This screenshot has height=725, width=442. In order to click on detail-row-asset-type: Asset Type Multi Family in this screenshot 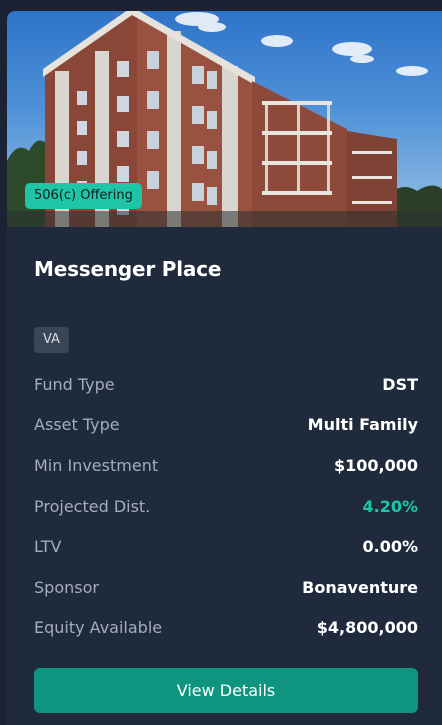, I will do `click(226, 425)`.